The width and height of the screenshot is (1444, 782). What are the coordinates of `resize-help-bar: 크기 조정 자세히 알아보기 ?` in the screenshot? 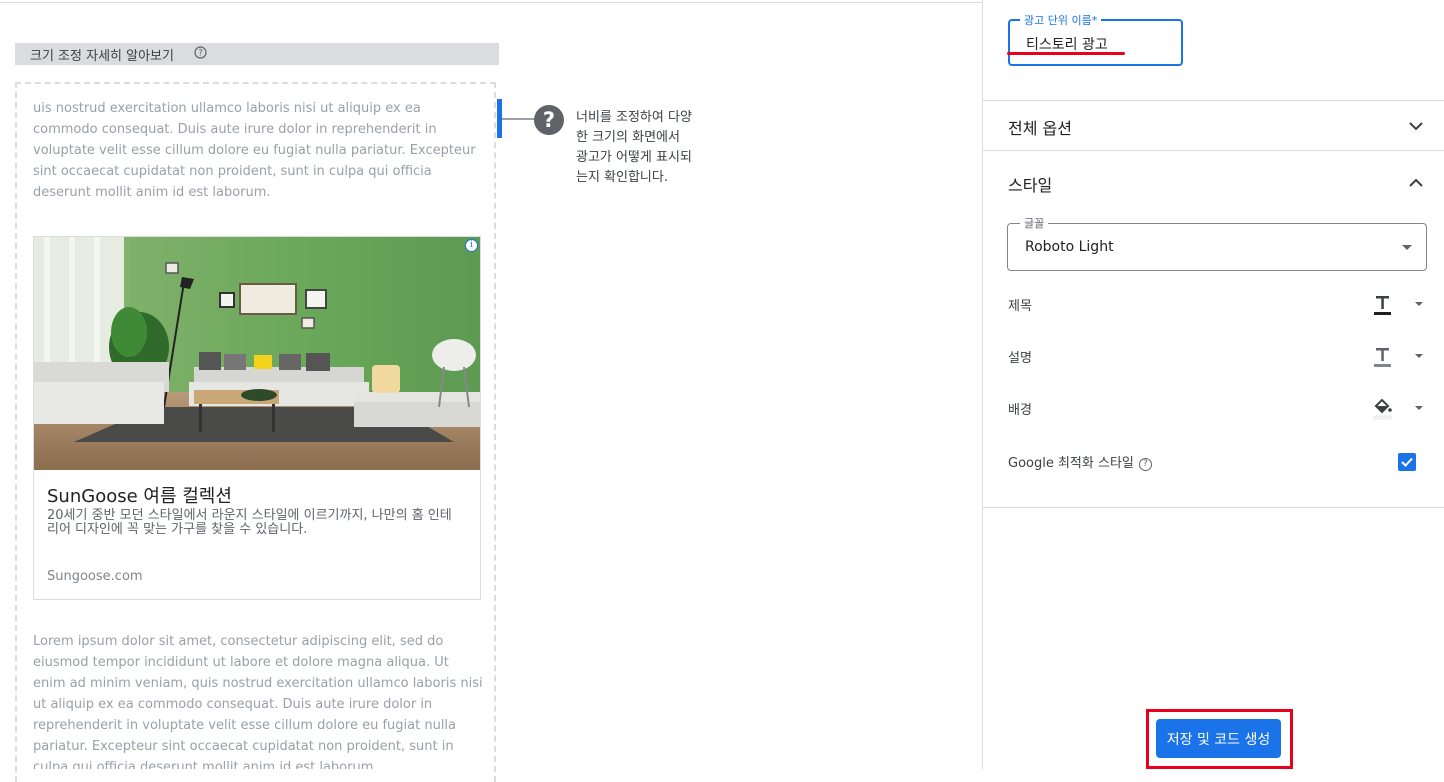 It's located at (257, 54).